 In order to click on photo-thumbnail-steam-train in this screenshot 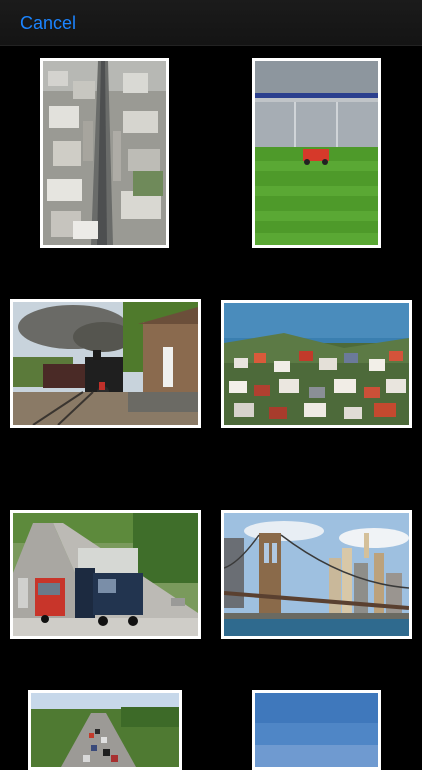, I will do `click(105, 363)`.